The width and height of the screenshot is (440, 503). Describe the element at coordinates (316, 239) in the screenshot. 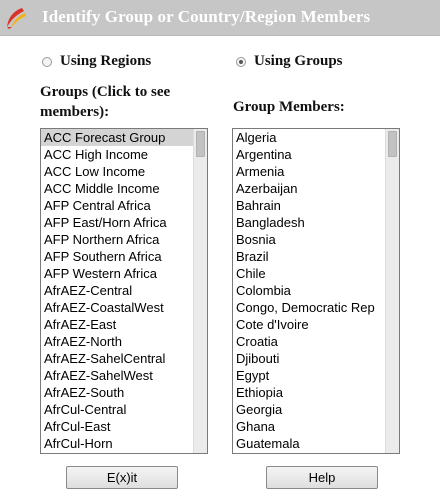

I see `member-list-item: Bosnia` at that location.